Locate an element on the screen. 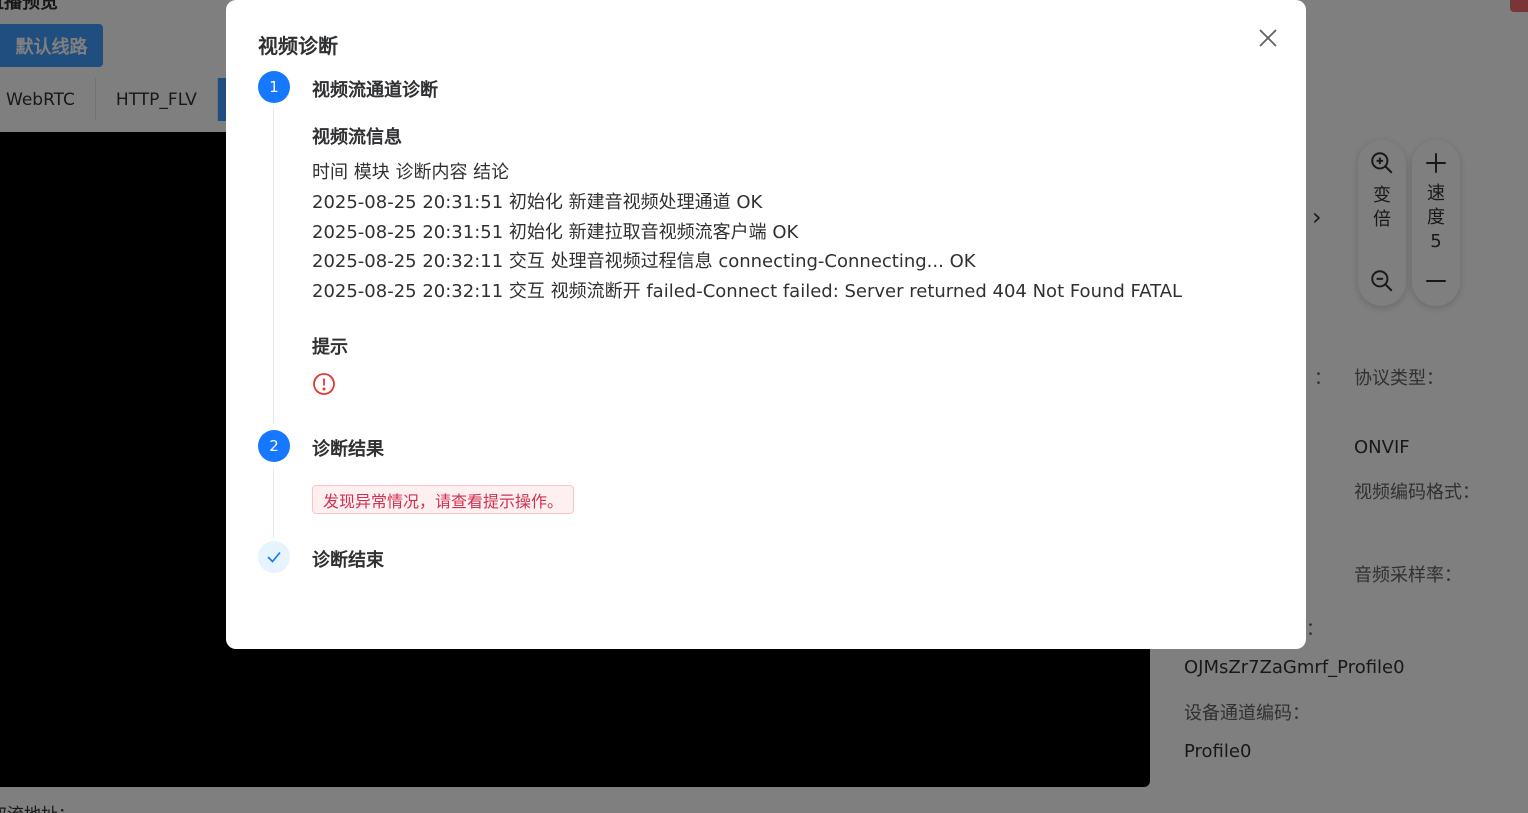 The width and height of the screenshot is (1528, 813). step-3-check is located at coordinates (274, 557).